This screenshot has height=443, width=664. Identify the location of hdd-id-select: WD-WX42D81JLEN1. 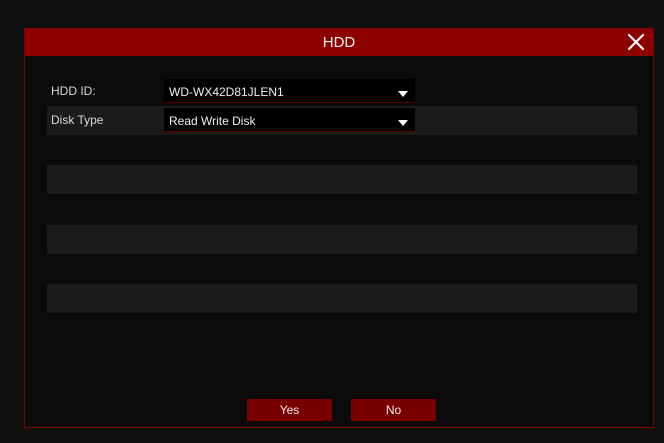
(289, 91).